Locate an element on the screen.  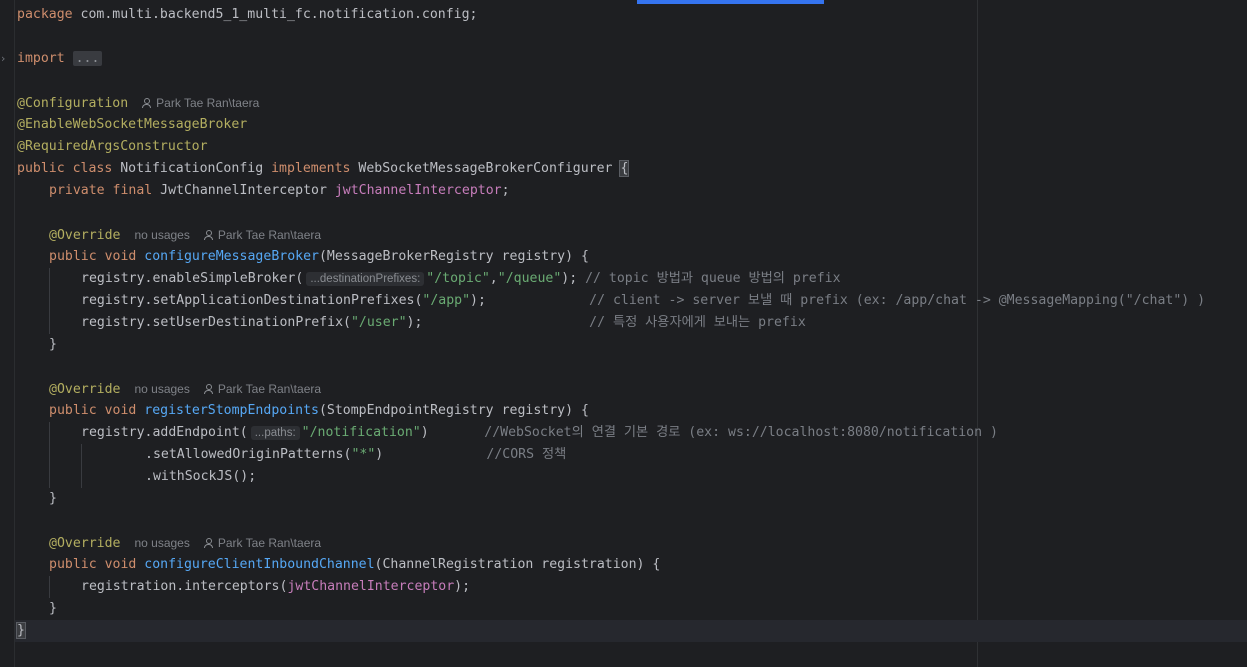
keyword-class: class is located at coordinates (88, 168).